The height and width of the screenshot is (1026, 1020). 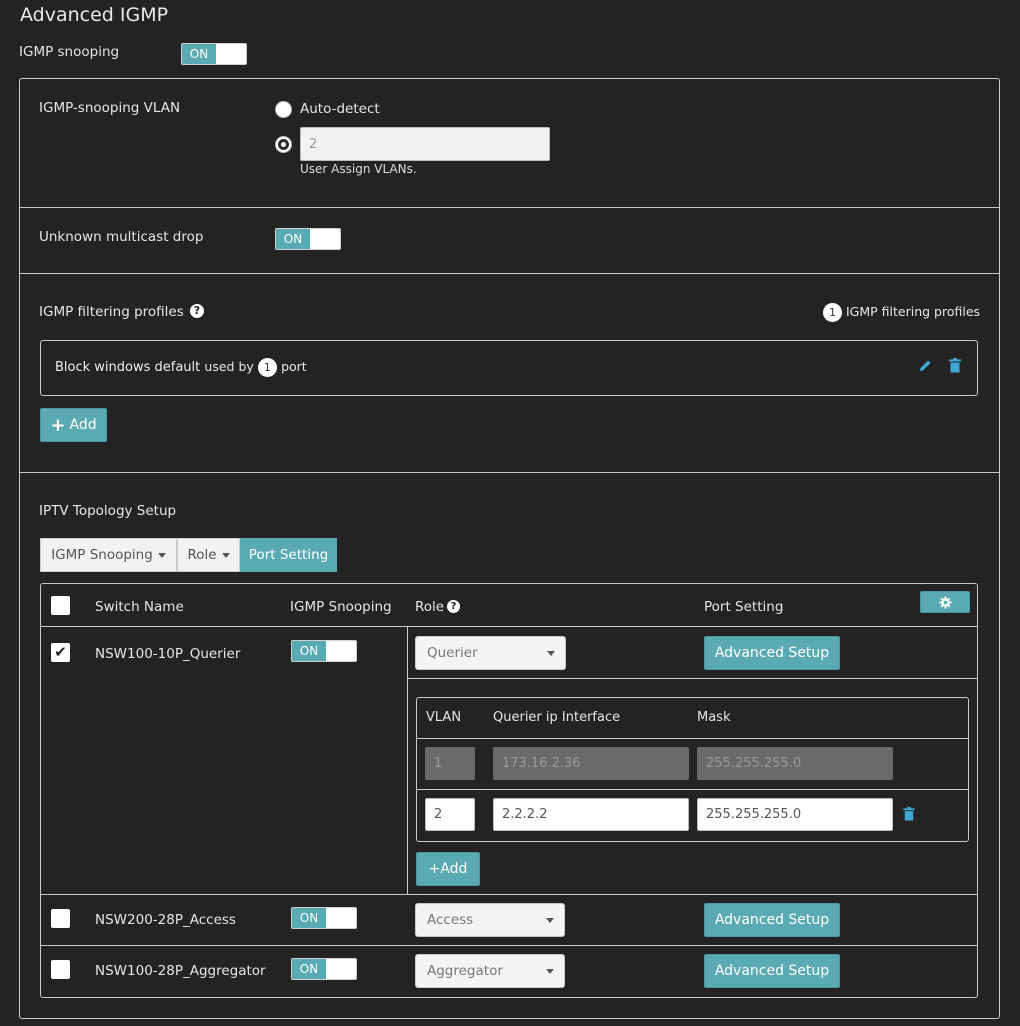 I want to click on segment-label: Port Setting, so click(x=288, y=555).